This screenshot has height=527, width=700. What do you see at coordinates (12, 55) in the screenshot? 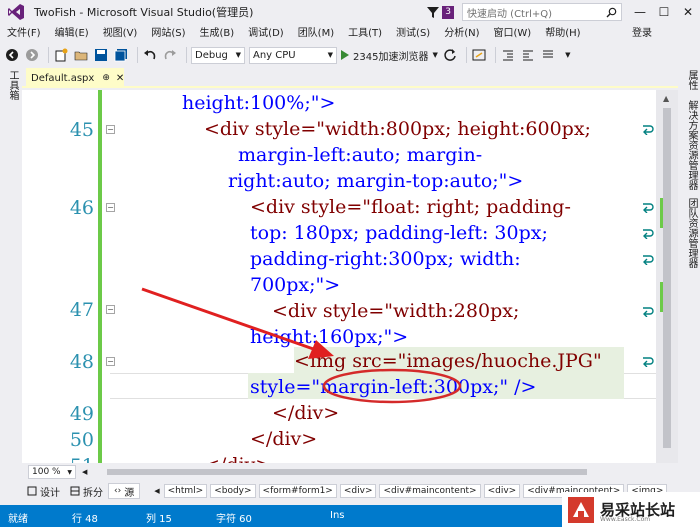
I see `back-icon` at bounding box center [12, 55].